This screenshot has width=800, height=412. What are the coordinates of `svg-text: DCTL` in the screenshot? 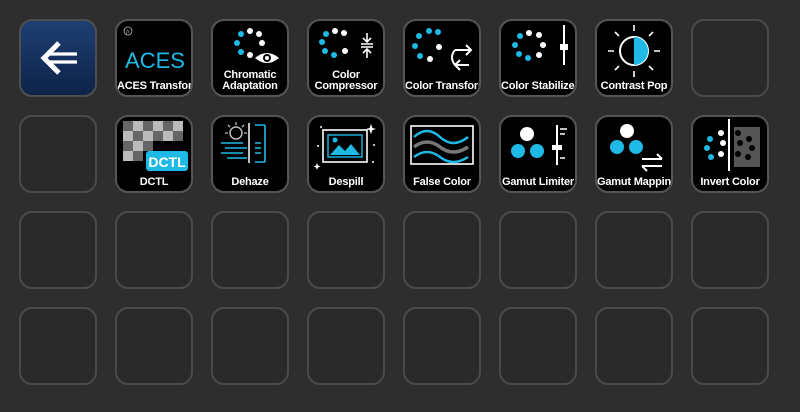 It's located at (167, 162).